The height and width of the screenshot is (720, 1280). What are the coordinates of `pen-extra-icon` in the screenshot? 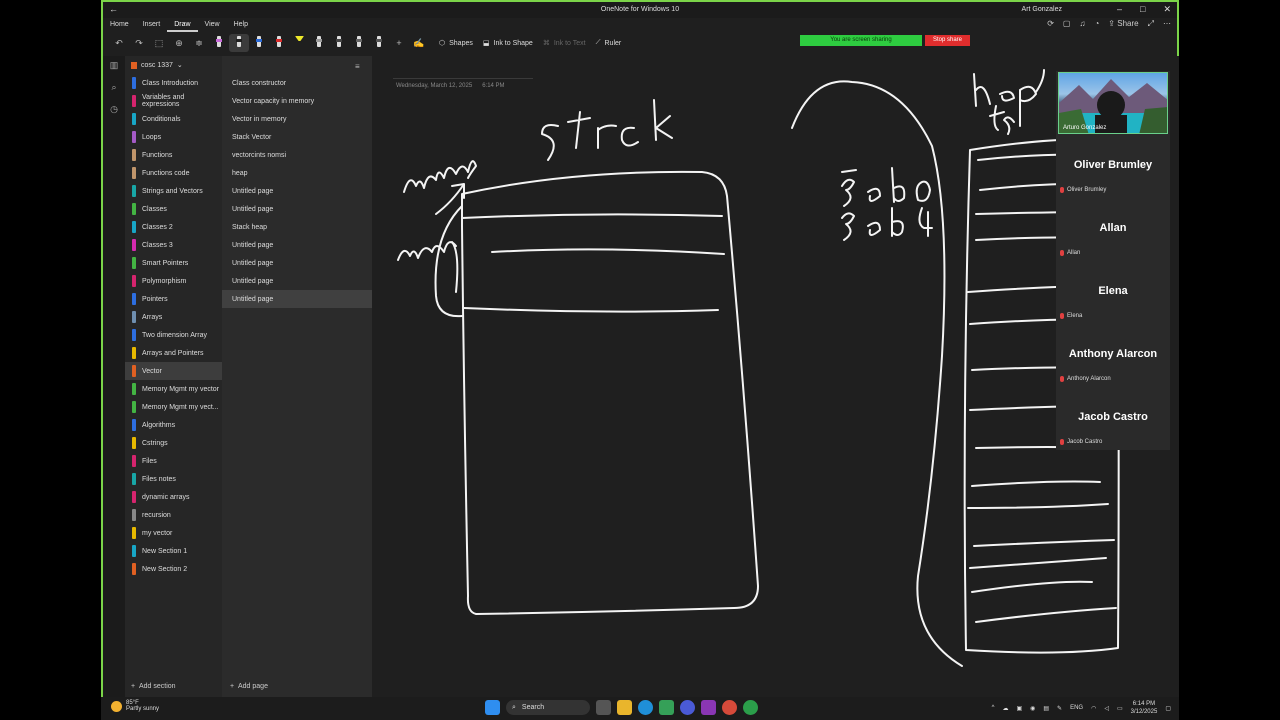 It's located at (379, 43).